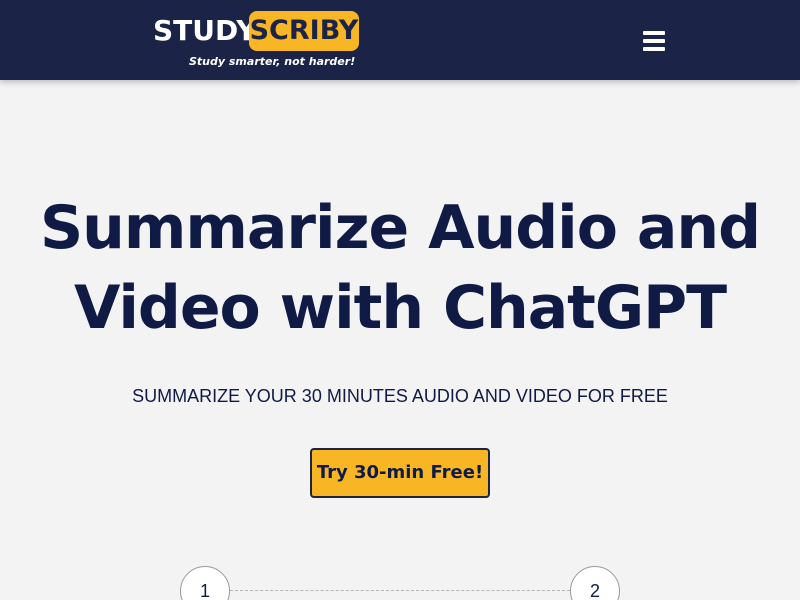 This screenshot has height=600, width=800. I want to click on hero-title-line-2: Video with ChatGPT, so click(400, 308).